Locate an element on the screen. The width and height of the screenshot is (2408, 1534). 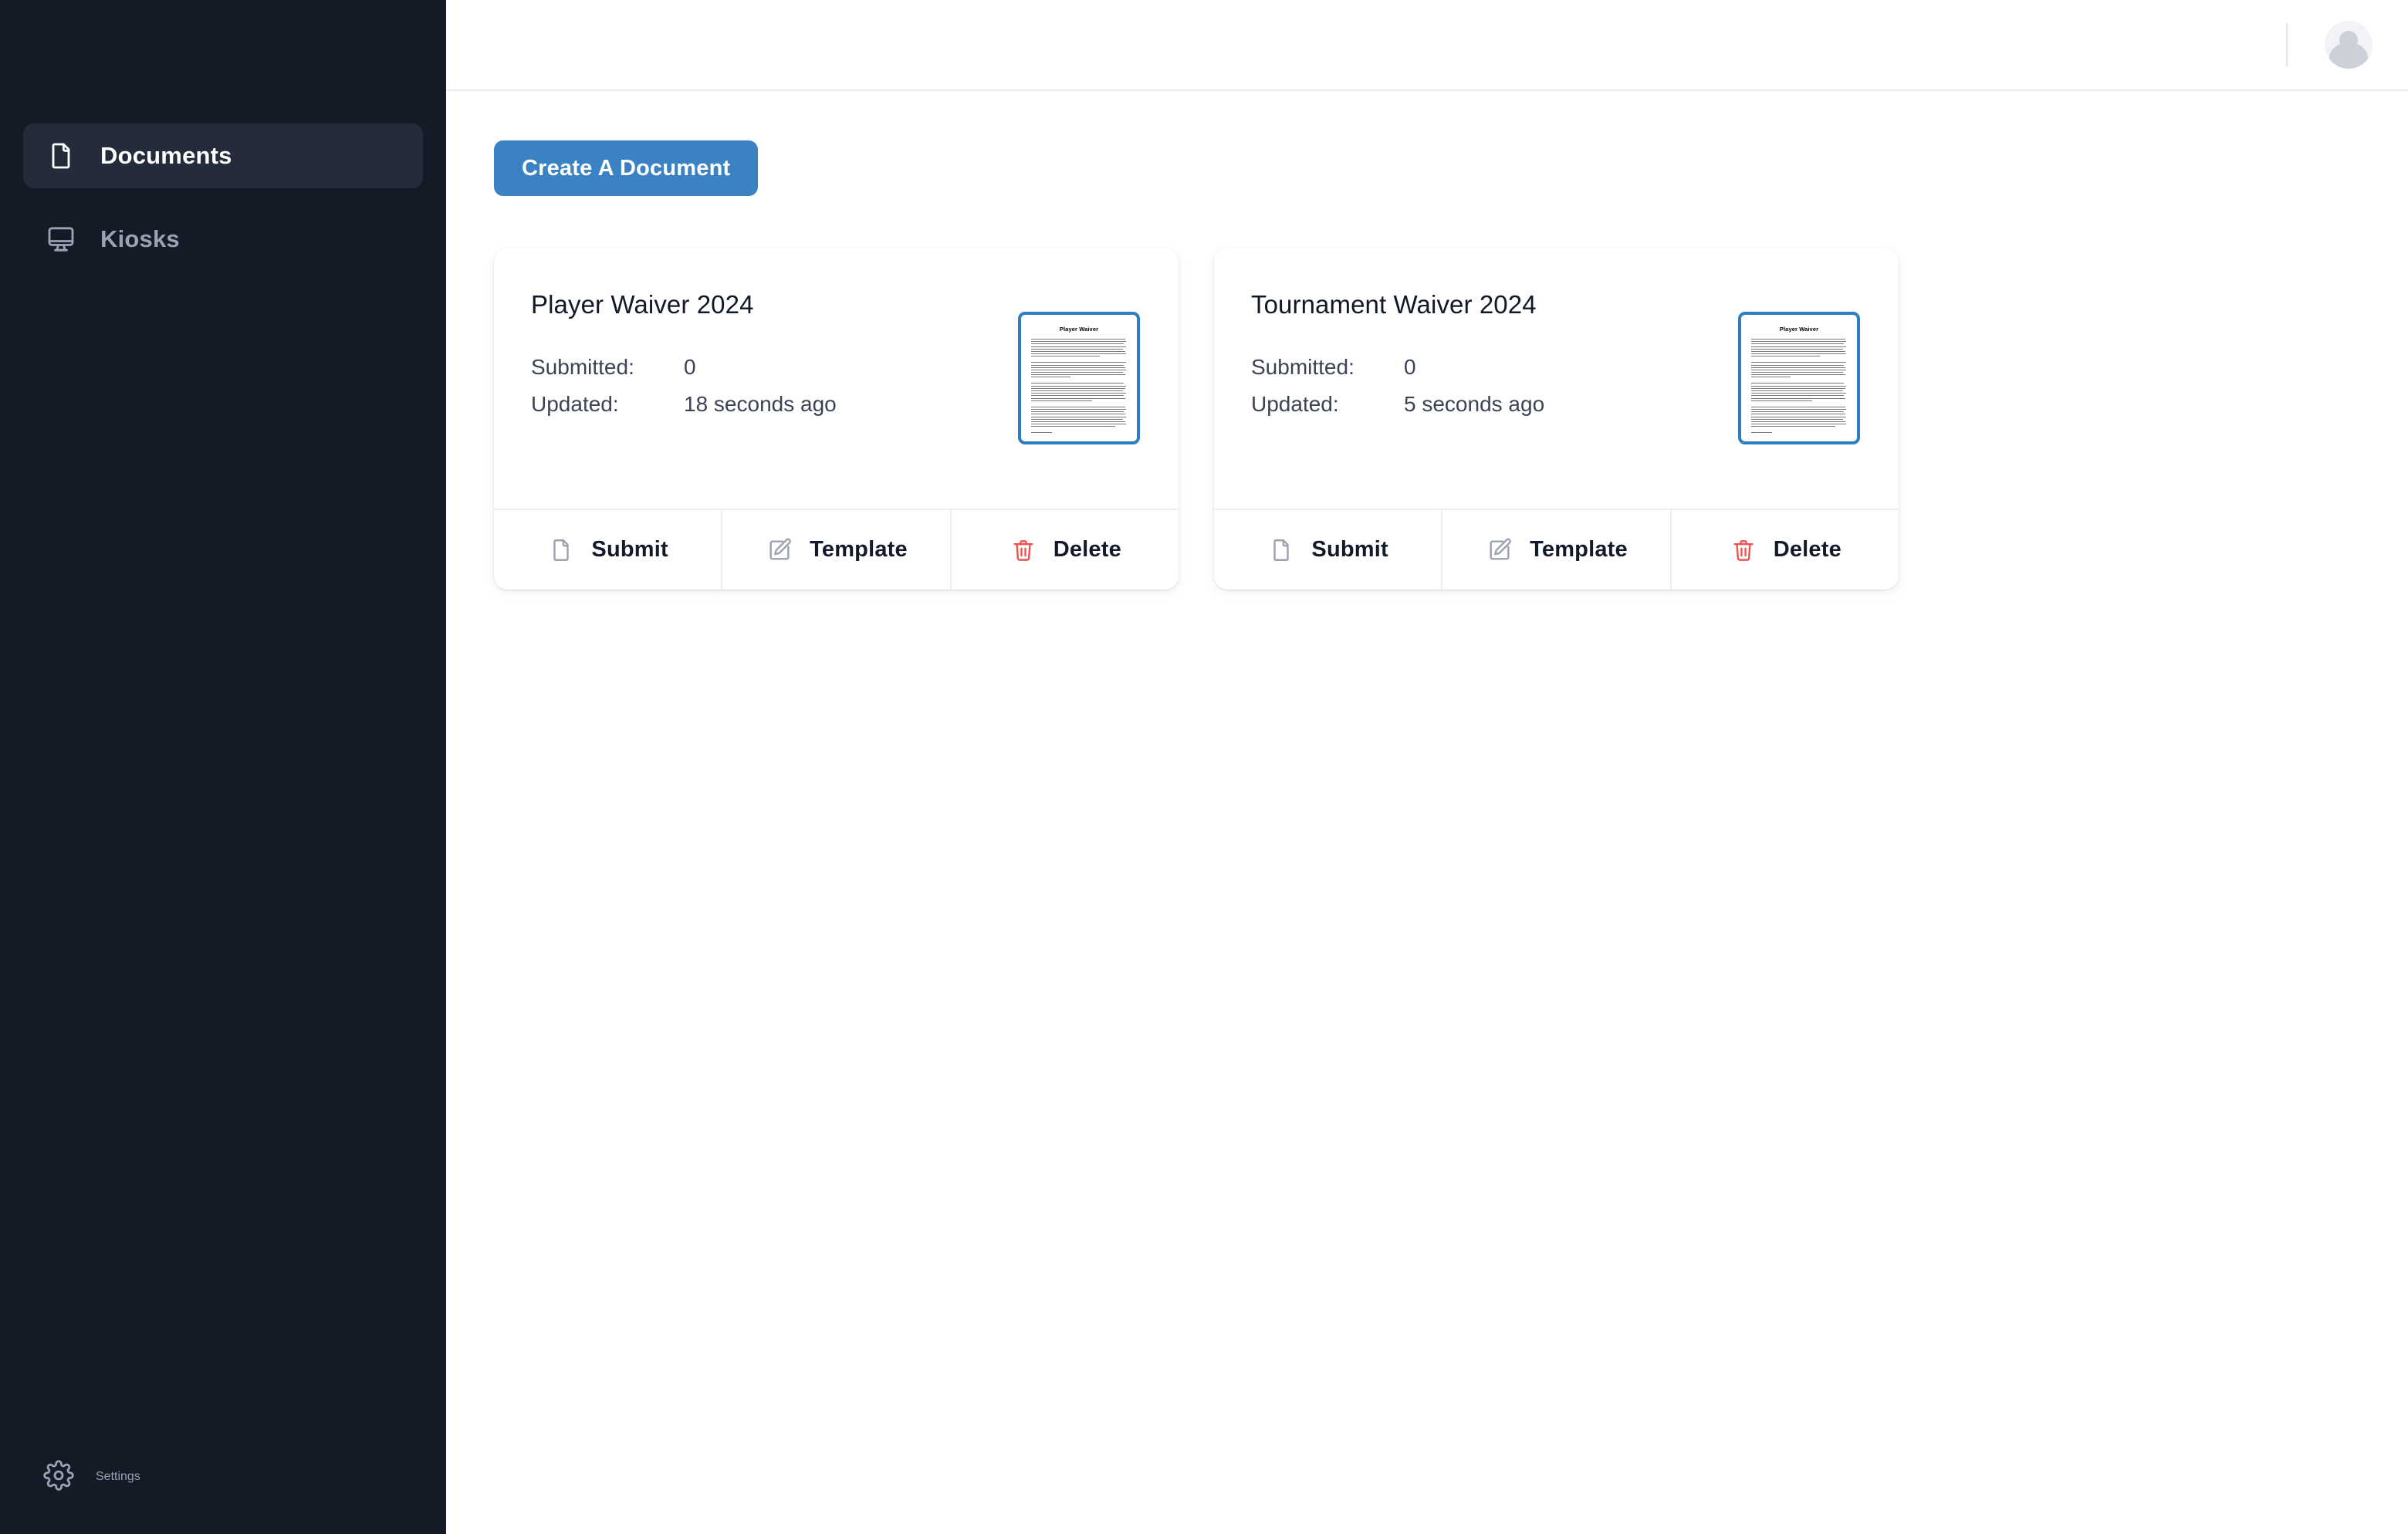
updated-value: 18 seconds ago is located at coordinates (760, 404).